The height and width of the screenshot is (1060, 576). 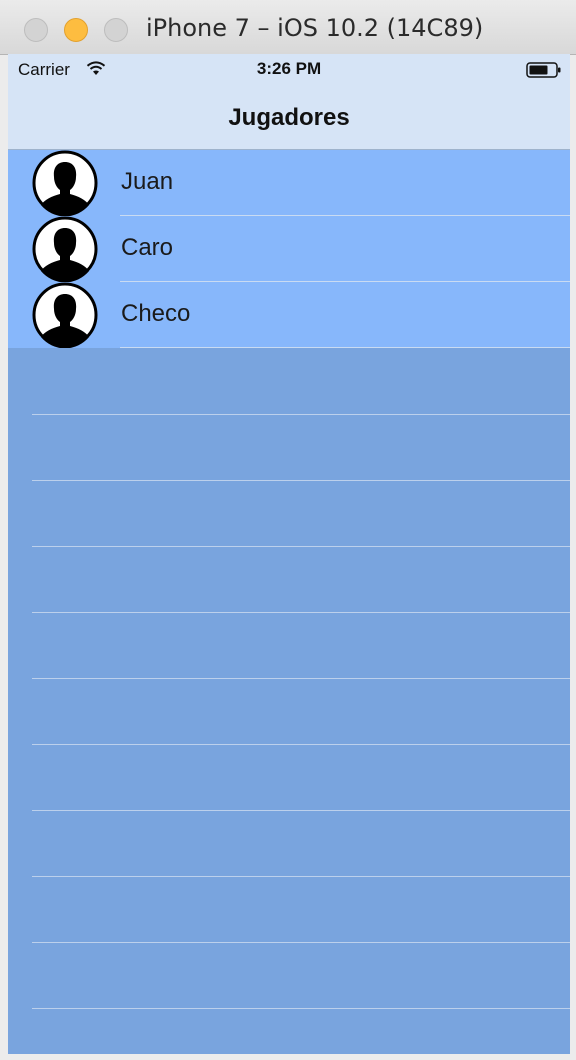 I want to click on status-time: 3:26 PM, so click(x=289, y=68).